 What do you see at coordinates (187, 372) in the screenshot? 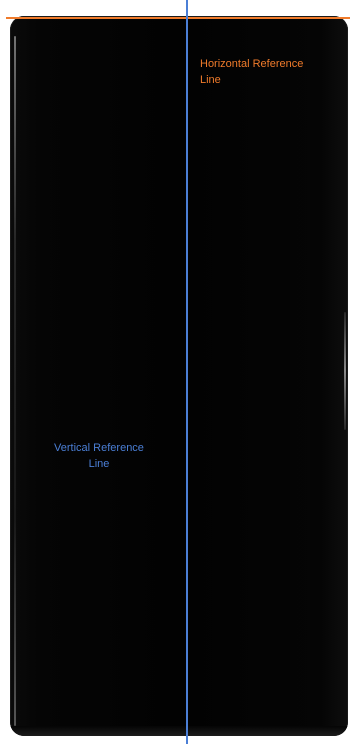
I see `vertical-reference-line` at bounding box center [187, 372].